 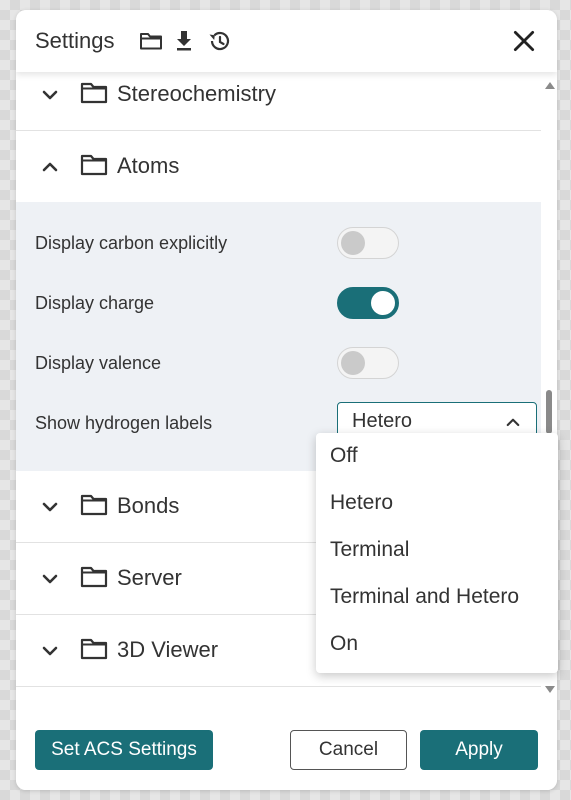 What do you see at coordinates (437, 645) in the screenshot?
I see `dropdown-option-on: On` at bounding box center [437, 645].